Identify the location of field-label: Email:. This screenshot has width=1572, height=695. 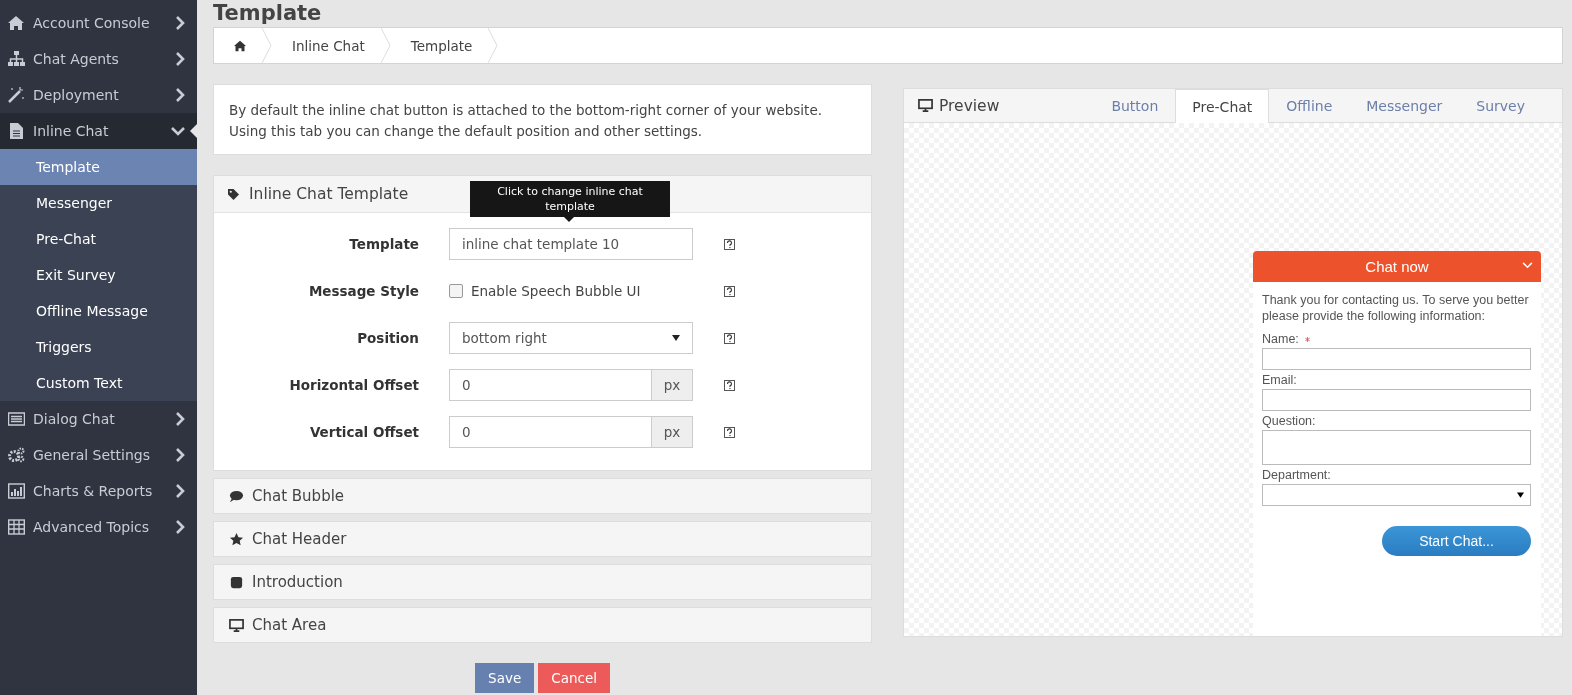
(1279, 380).